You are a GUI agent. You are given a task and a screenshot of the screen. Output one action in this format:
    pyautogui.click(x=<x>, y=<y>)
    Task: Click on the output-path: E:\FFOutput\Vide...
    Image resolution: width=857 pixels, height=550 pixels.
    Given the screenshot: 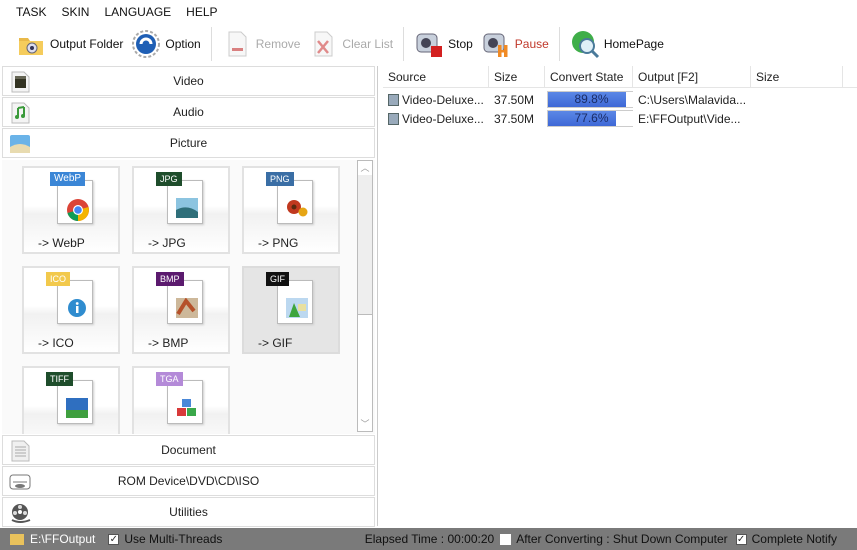 What is the action you would take?
    pyautogui.click(x=689, y=118)
    